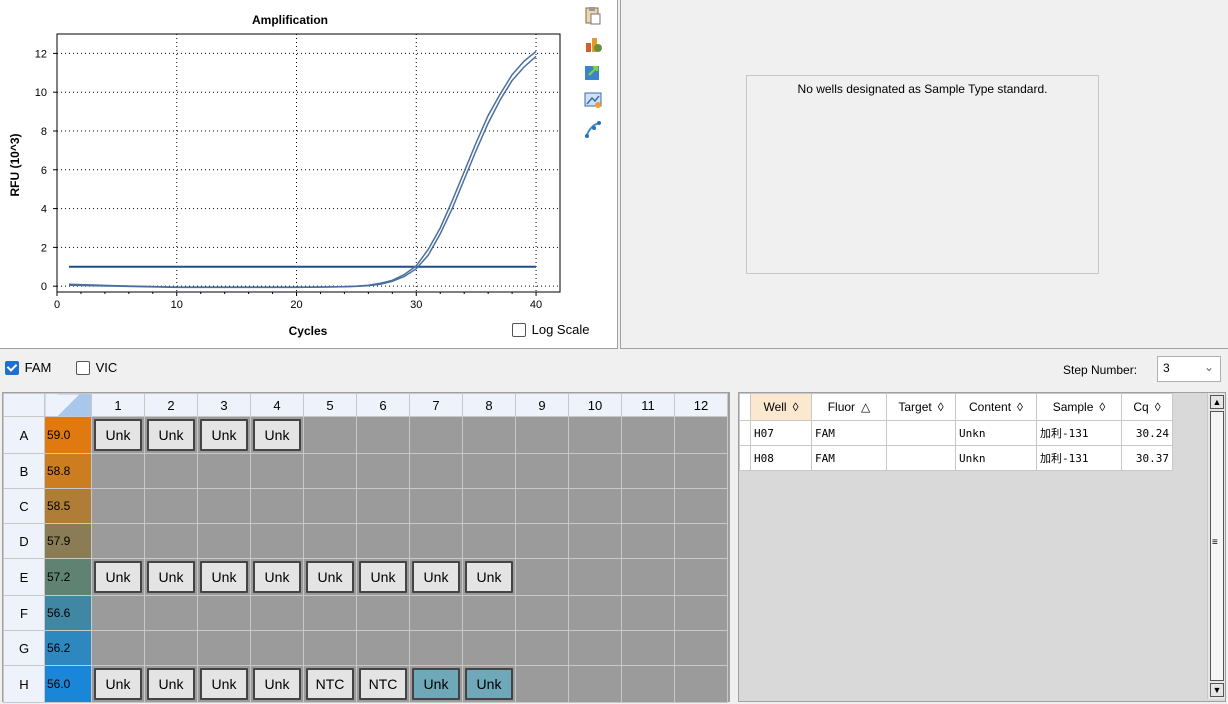  Describe the element at coordinates (224, 405) in the screenshot. I see `plate-col-header: 3` at that location.